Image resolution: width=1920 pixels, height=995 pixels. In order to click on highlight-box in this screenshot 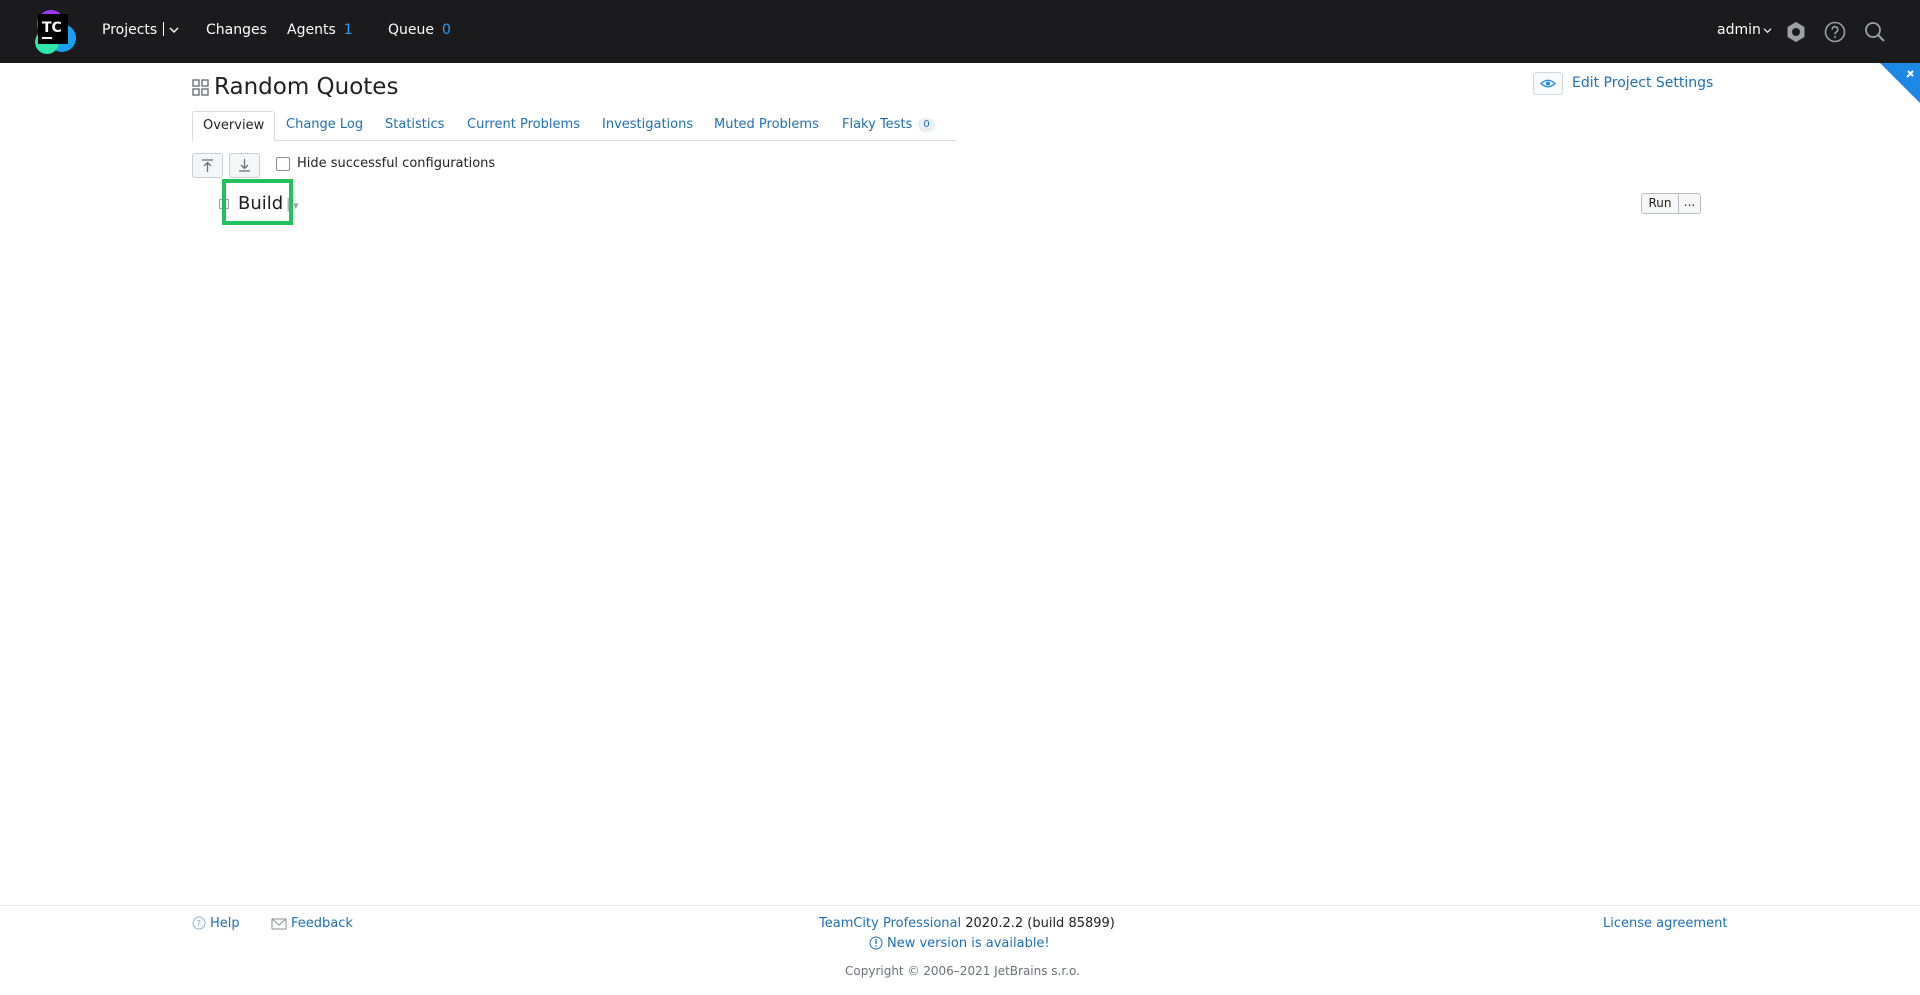, I will do `click(257, 202)`.